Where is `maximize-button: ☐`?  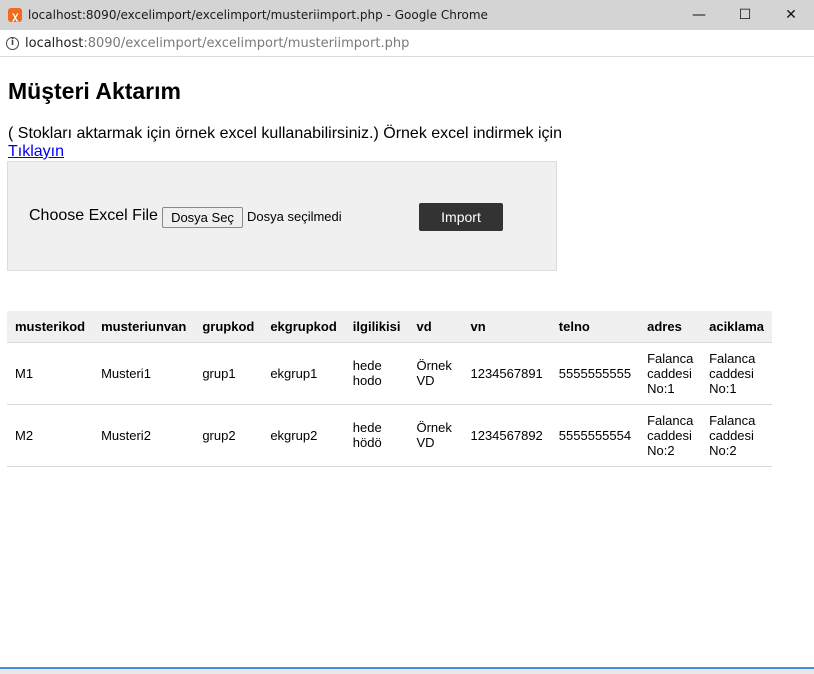
maximize-button: ☐ is located at coordinates (745, 15).